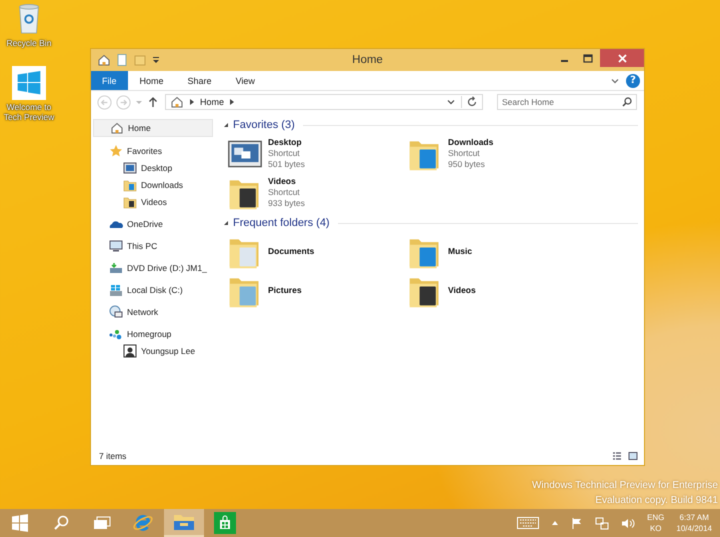  Describe the element at coordinates (153, 334) in the screenshot. I see `sidebar-item: Homegroup` at that location.